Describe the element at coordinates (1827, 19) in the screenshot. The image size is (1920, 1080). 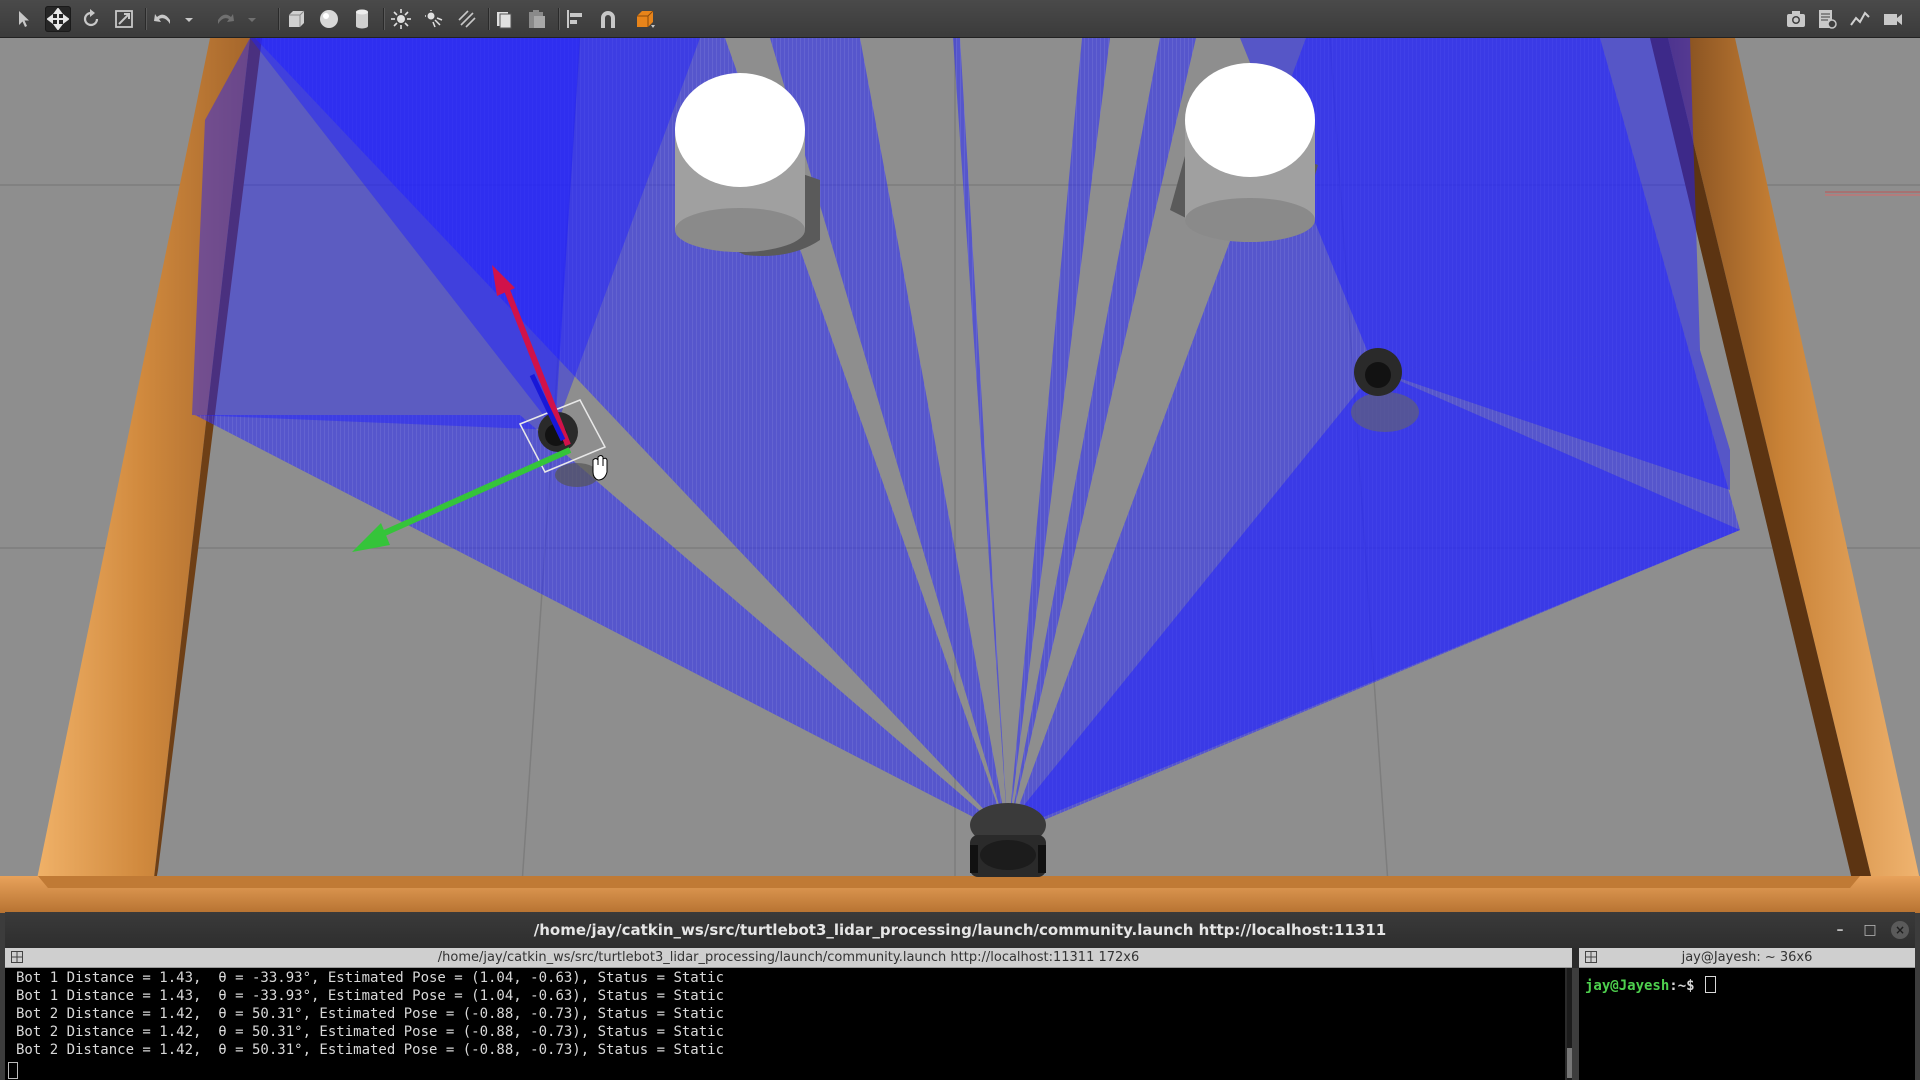
I see `log-icon` at that location.